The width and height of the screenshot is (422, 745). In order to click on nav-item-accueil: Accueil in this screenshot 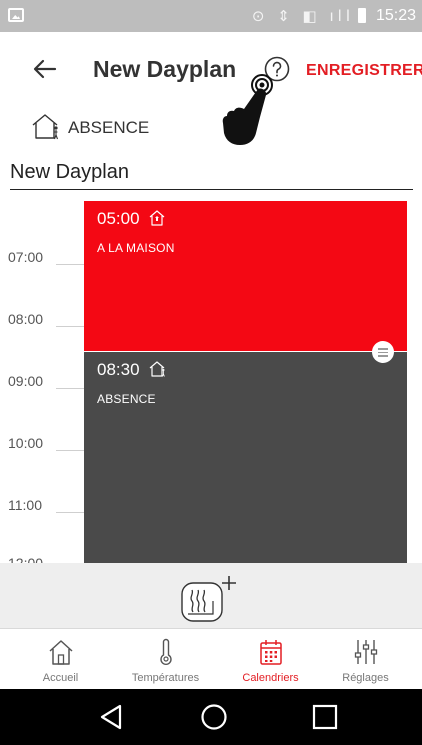, I will do `click(60, 659)`.